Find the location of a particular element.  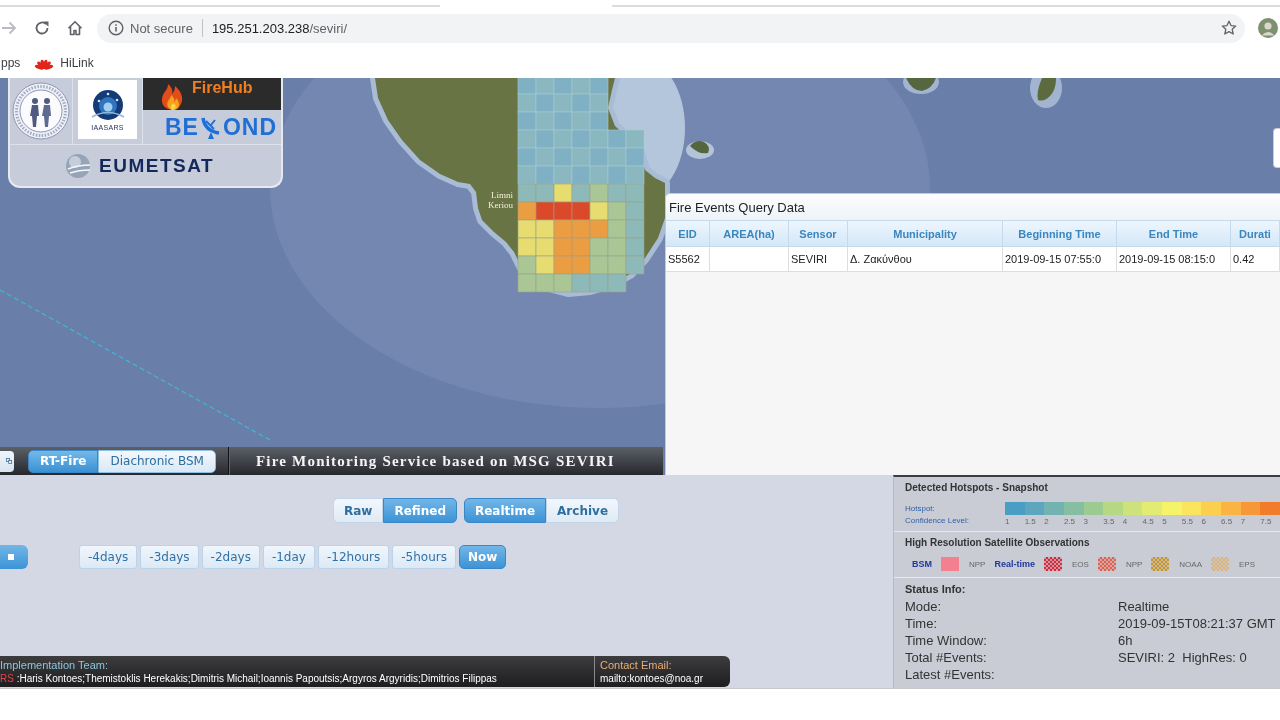

time-button: -4days is located at coordinates (108, 557).